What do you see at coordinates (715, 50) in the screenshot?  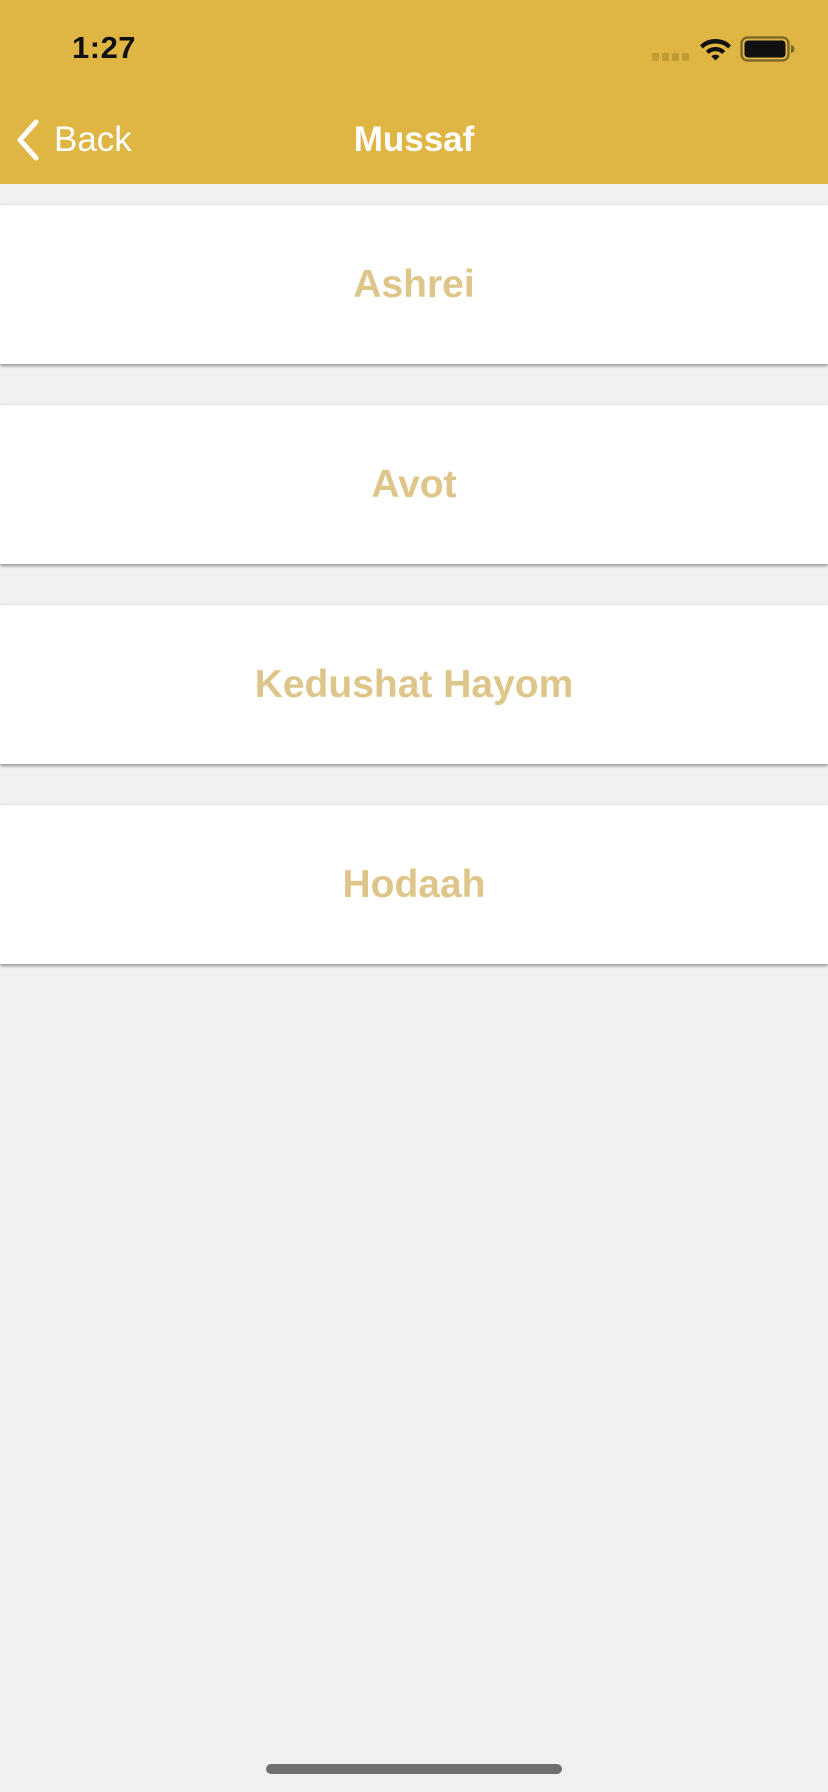 I see `wifi-icon` at bounding box center [715, 50].